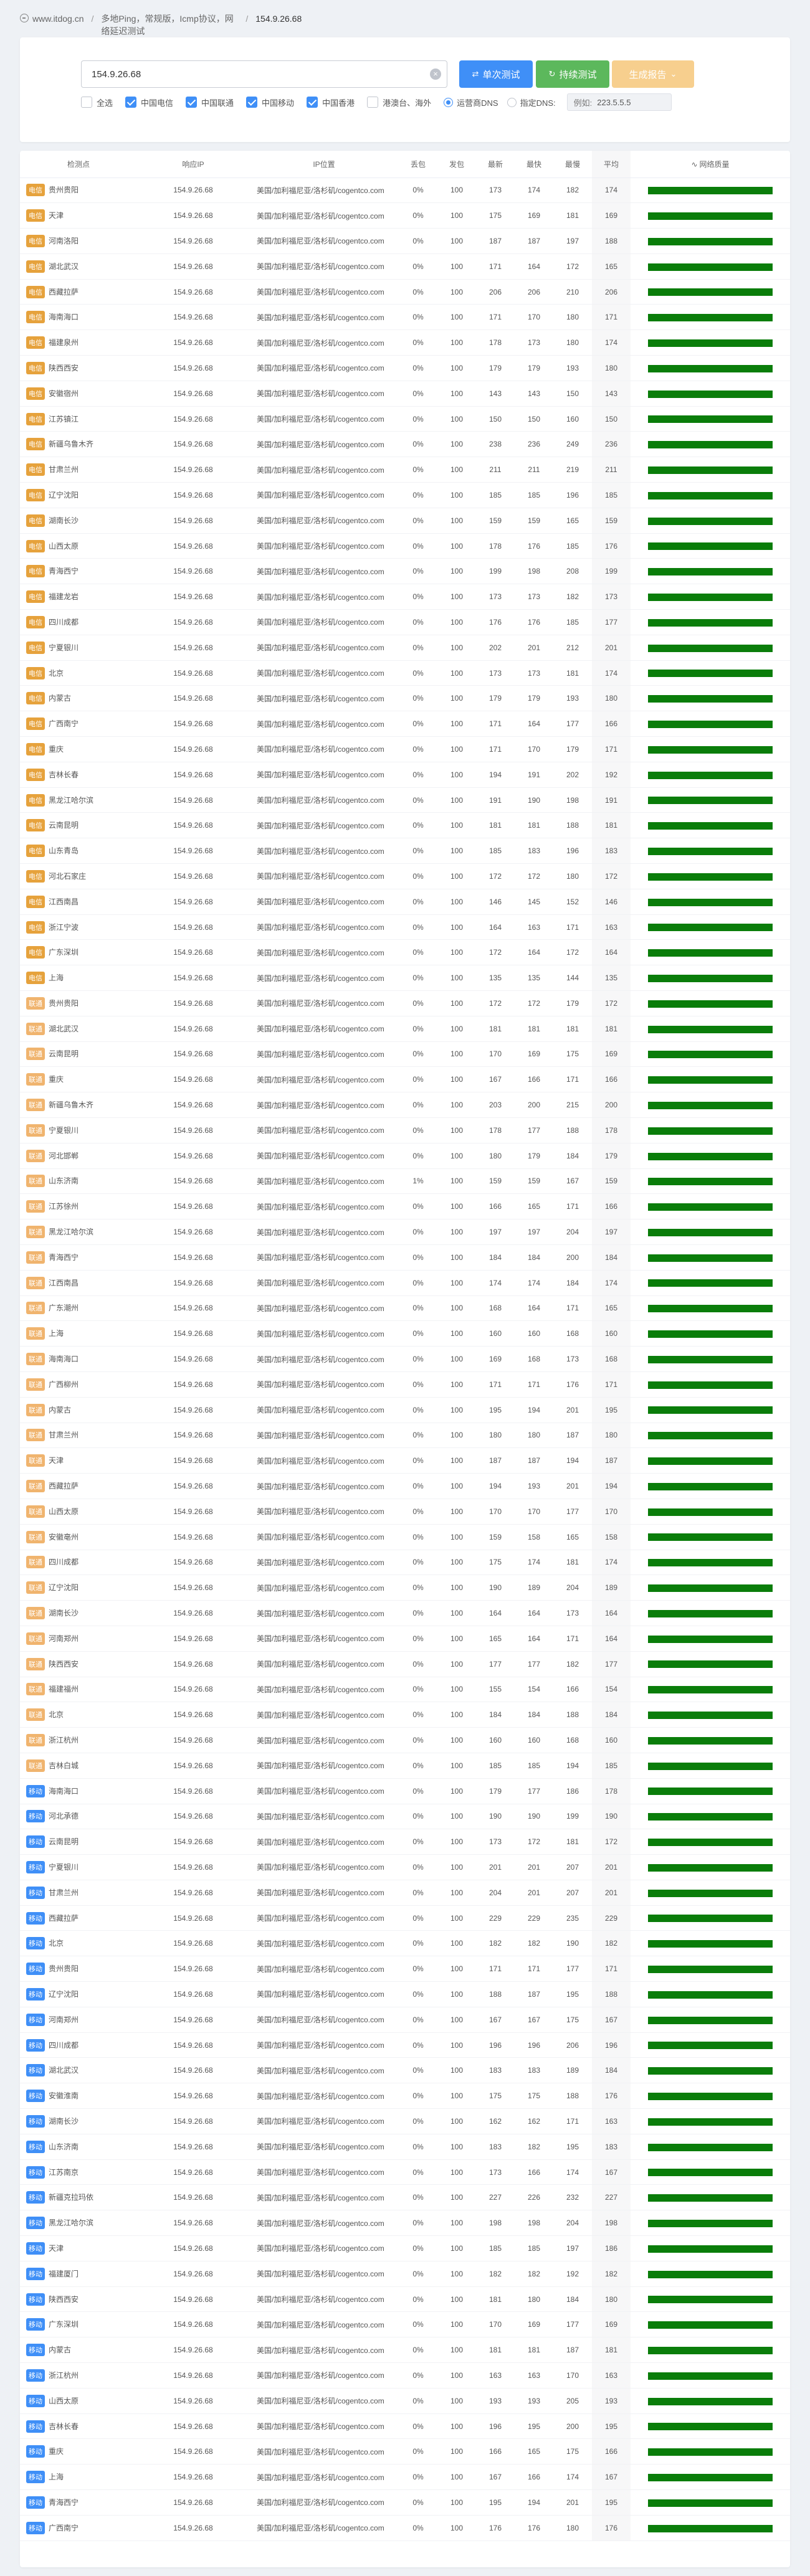 The image size is (810, 2576). I want to click on header-location: IP位置, so click(324, 164).